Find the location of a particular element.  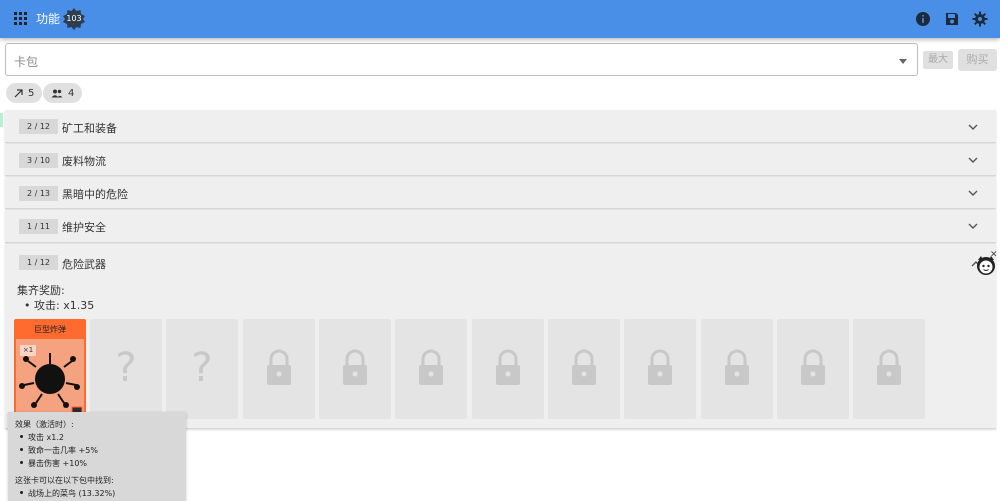

buy-button: 购买 is located at coordinates (977, 60).